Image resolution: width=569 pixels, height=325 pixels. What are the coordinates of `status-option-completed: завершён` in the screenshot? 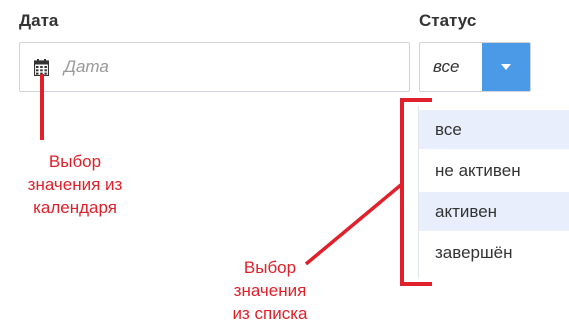 It's located at (494, 252).